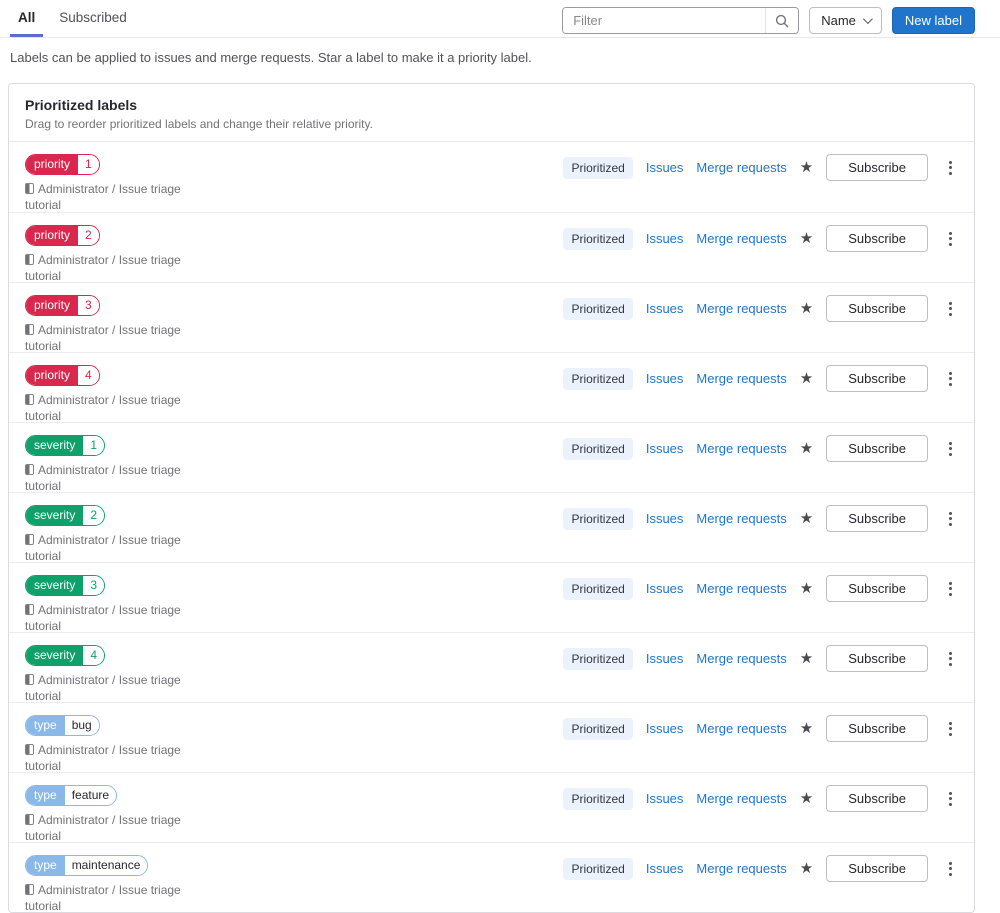  I want to click on label-scope: severity, so click(55, 655).